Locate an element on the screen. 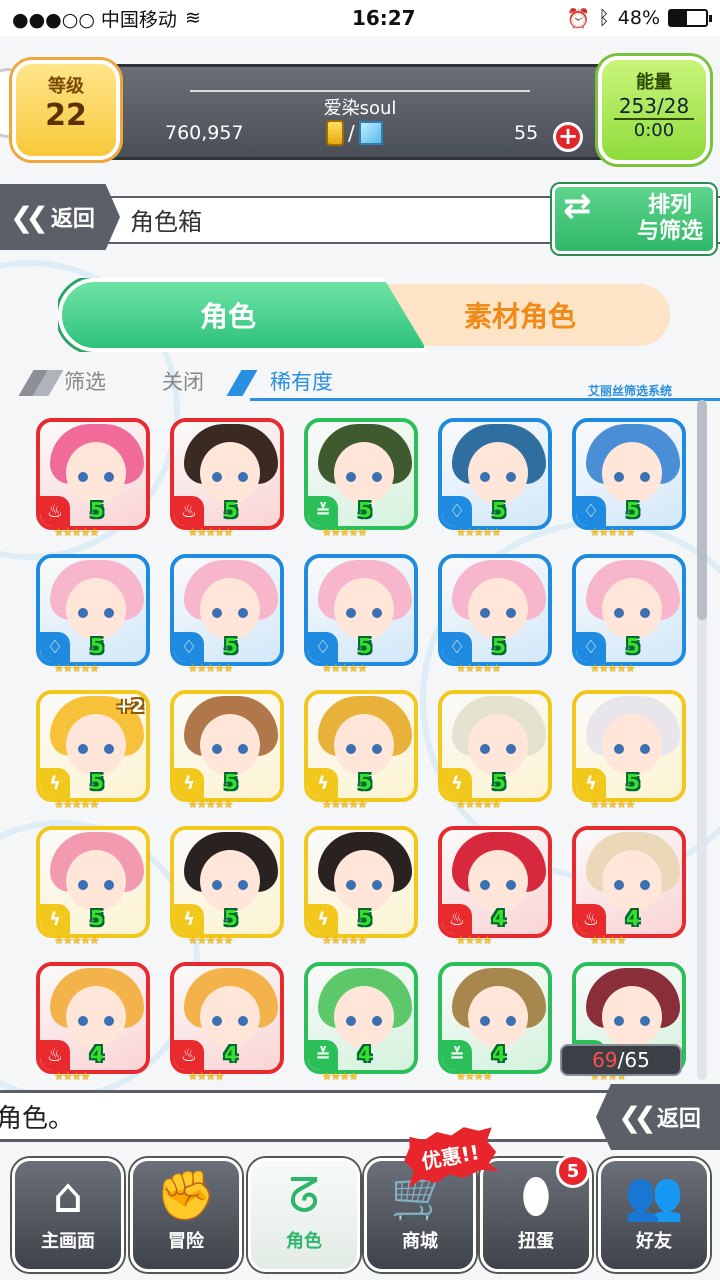  alarm-icon: ⏰ is located at coordinates (578, 18).